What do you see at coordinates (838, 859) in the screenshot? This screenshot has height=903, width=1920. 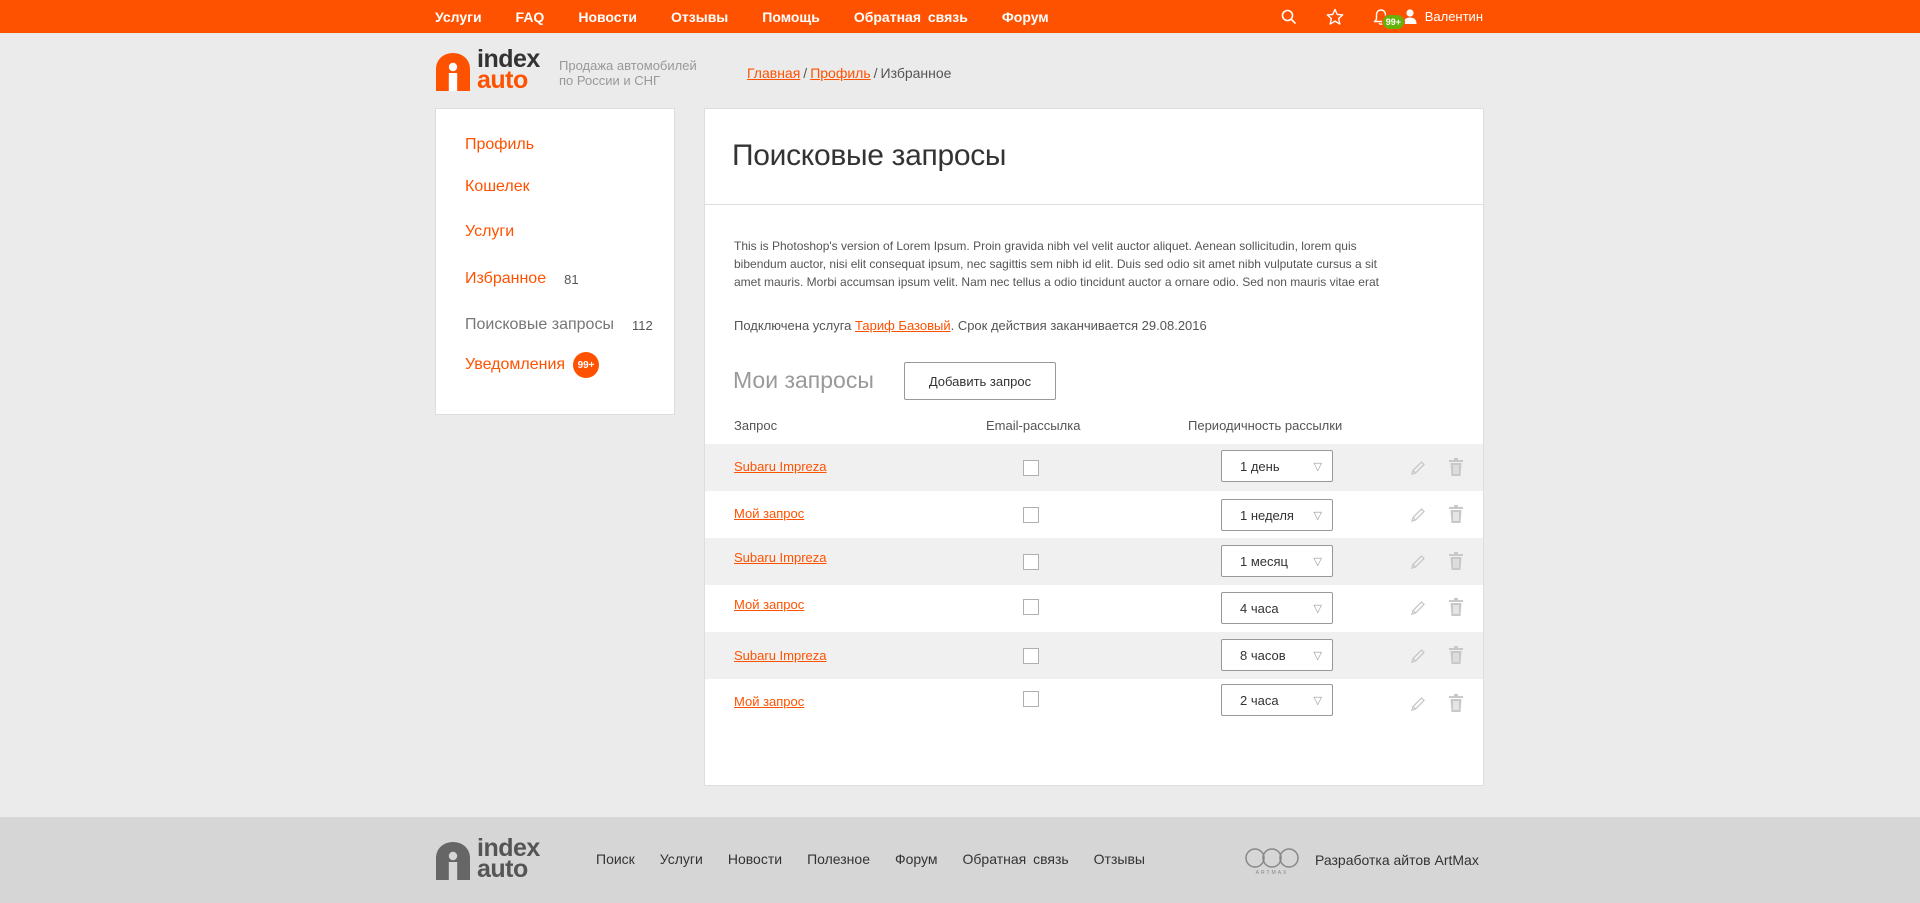 I see `footer-link-useful: Полезное` at bounding box center [838, 859].